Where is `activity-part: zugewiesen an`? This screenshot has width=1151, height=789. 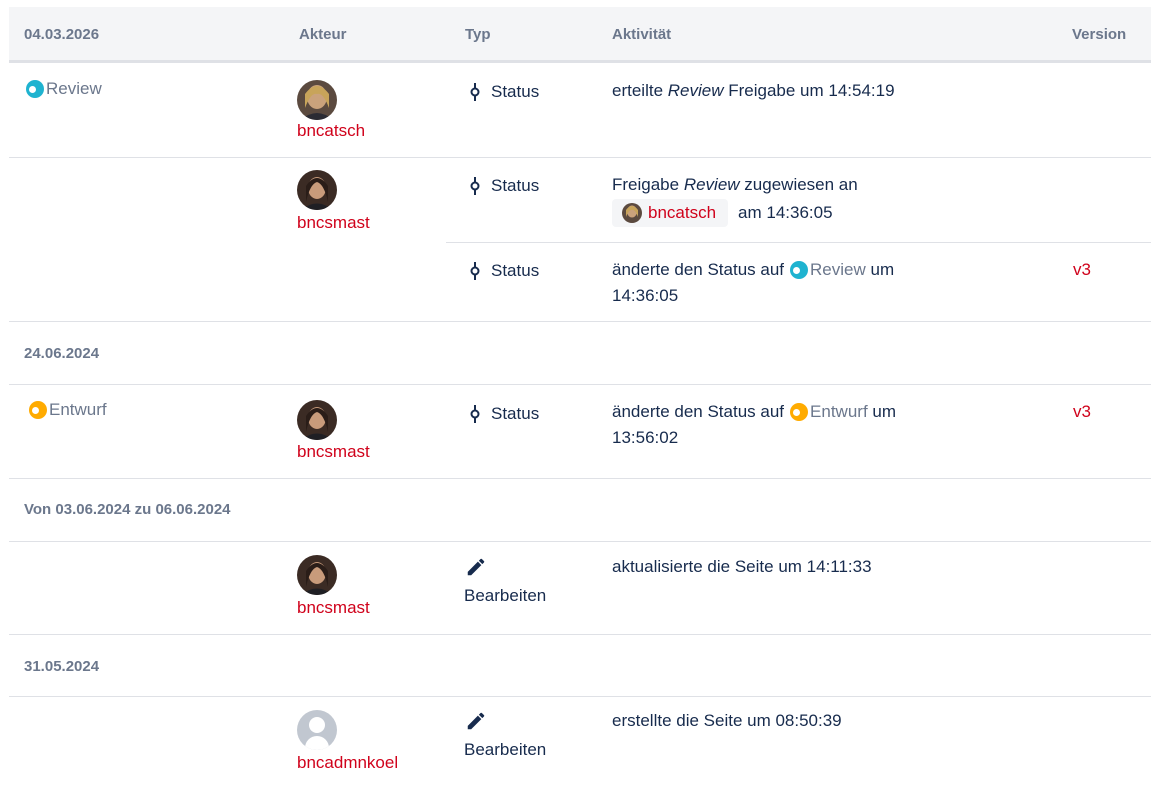
activity-part: zugewiesen an is located at coordinates (798, 184).